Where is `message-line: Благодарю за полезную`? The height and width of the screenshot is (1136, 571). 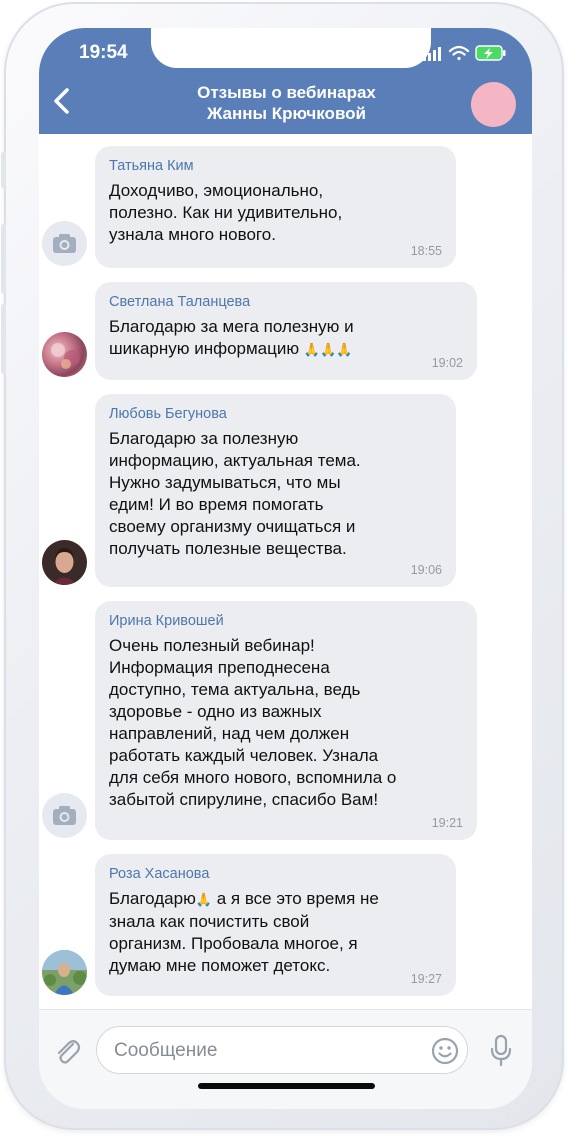
message-line: Благодарю за полезную is located at coordinates (204, 438).